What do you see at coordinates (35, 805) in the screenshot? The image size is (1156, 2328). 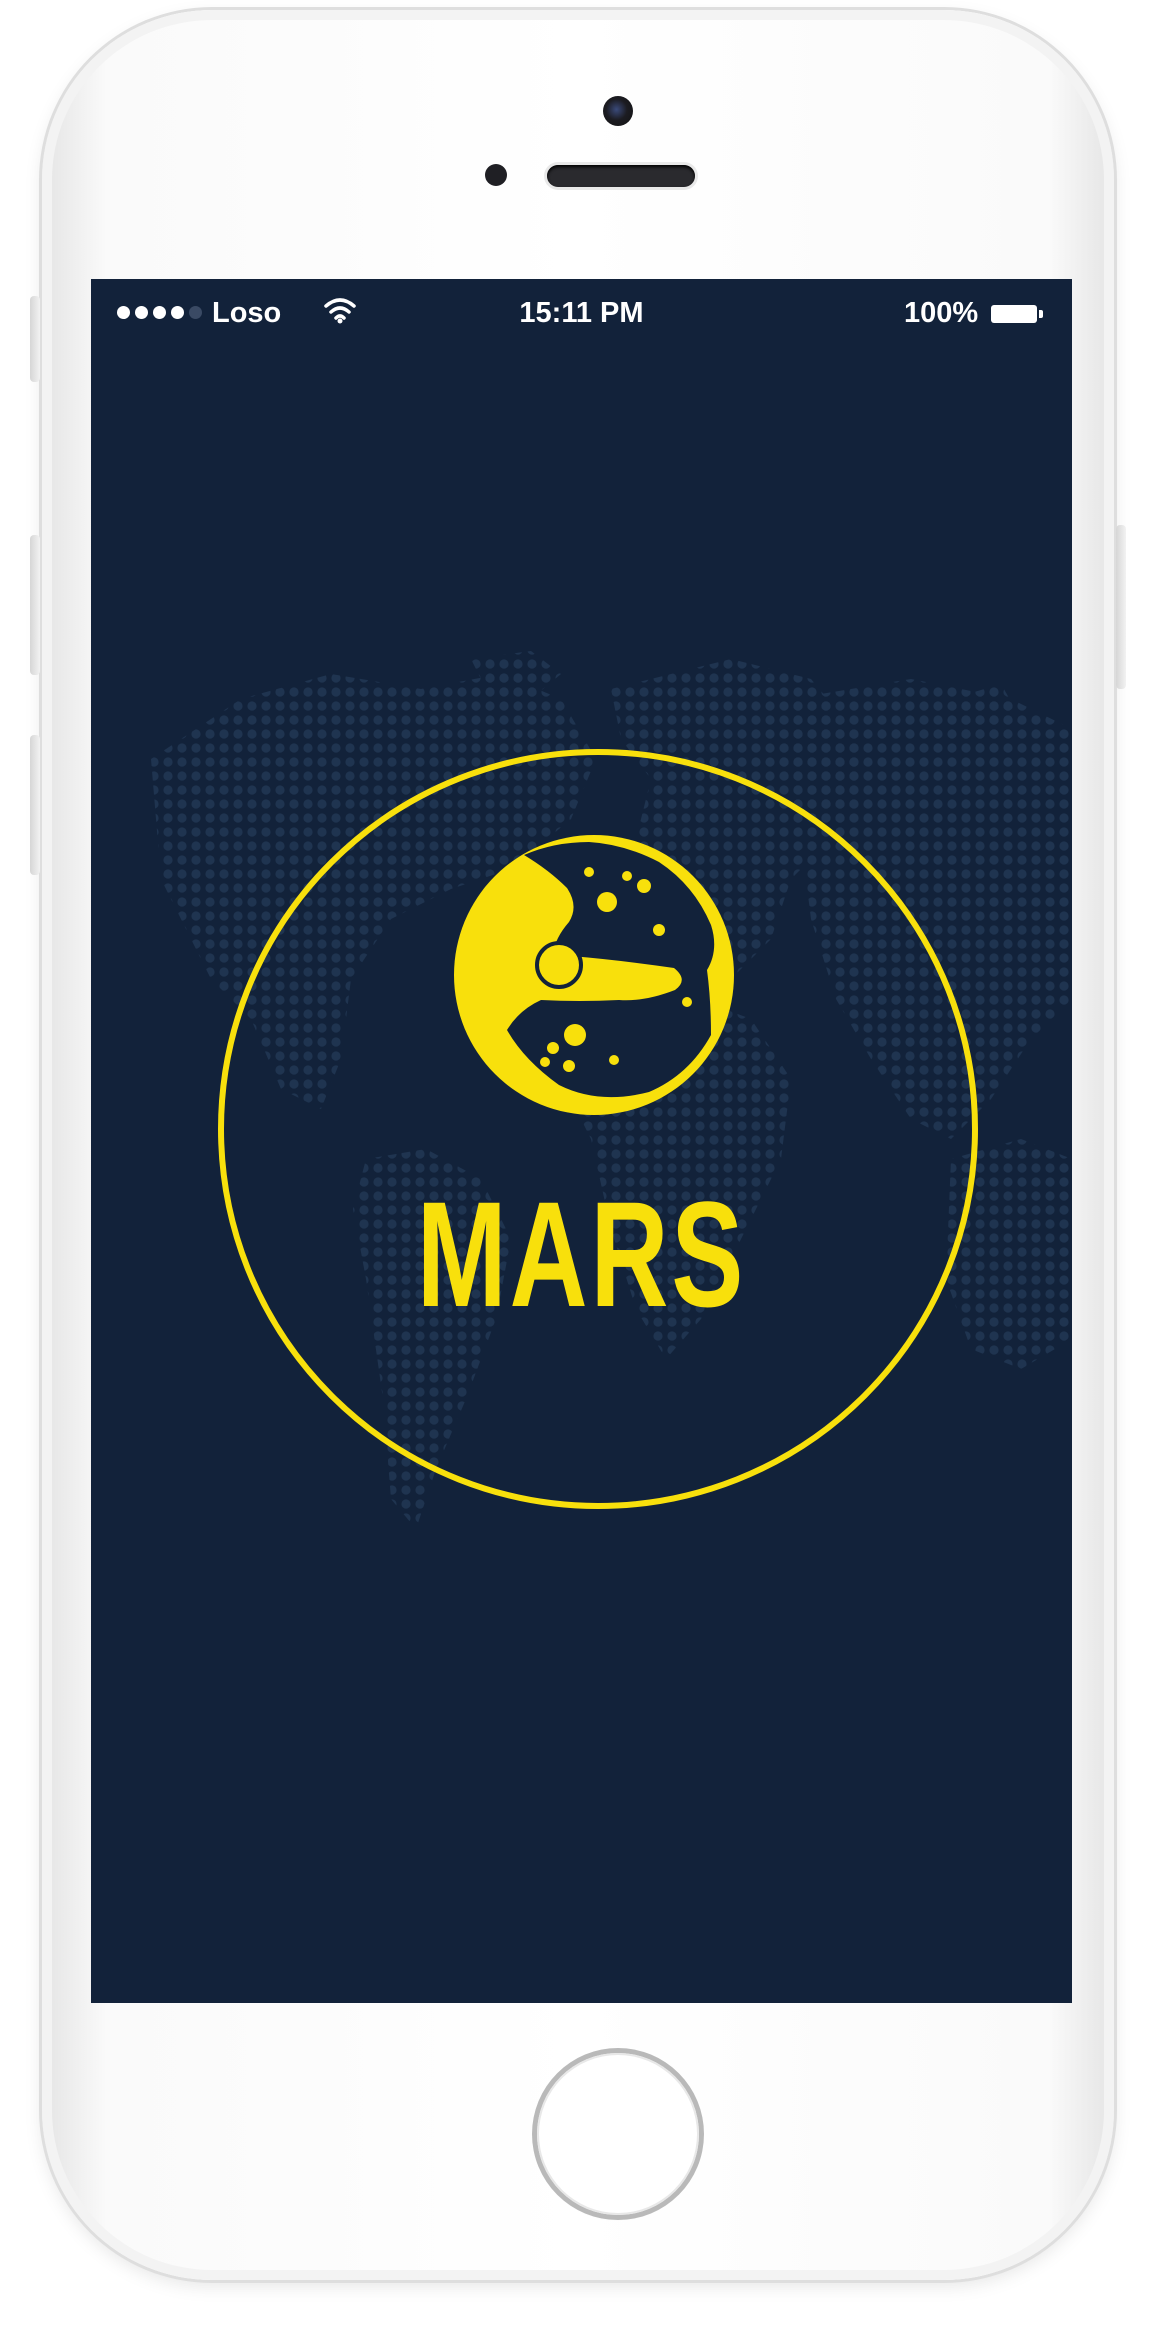 I see `volume-down-button` at bounding box center [35, 805].